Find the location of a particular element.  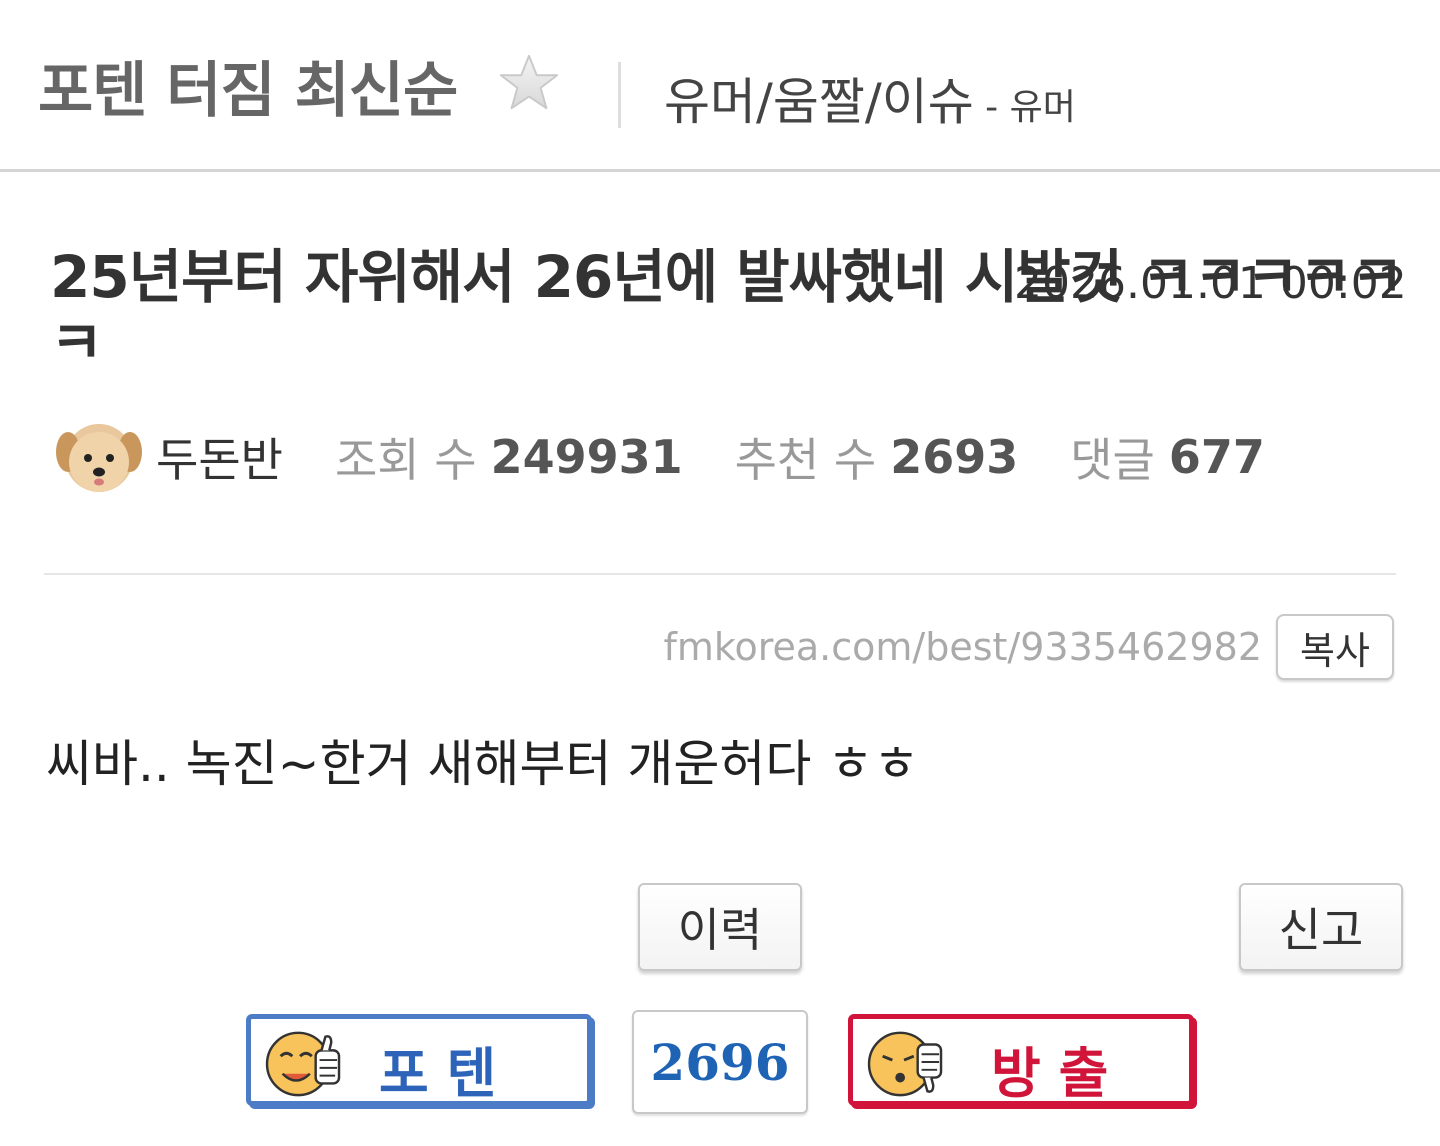

vote-count-box: 2696 is located at coordinates (720, 1062).